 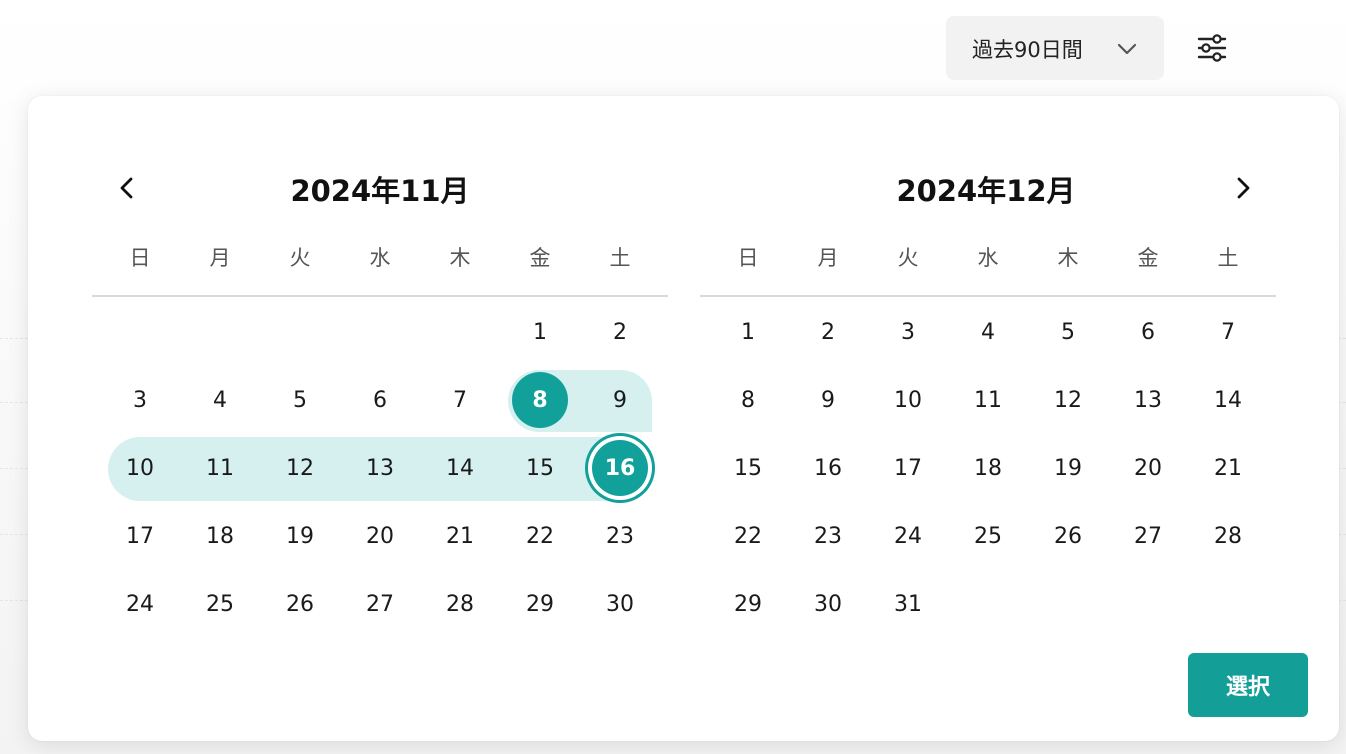 I want to click on weekday-header: 水, so click(x=380, y=258).